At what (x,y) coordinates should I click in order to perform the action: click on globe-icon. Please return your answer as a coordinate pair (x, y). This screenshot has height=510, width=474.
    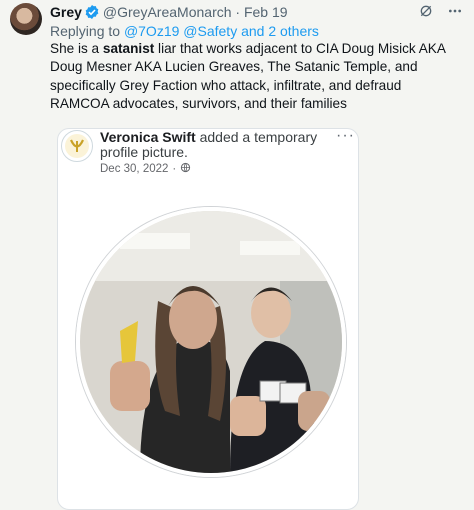
    Looking at the image, I should click on (185, 169).